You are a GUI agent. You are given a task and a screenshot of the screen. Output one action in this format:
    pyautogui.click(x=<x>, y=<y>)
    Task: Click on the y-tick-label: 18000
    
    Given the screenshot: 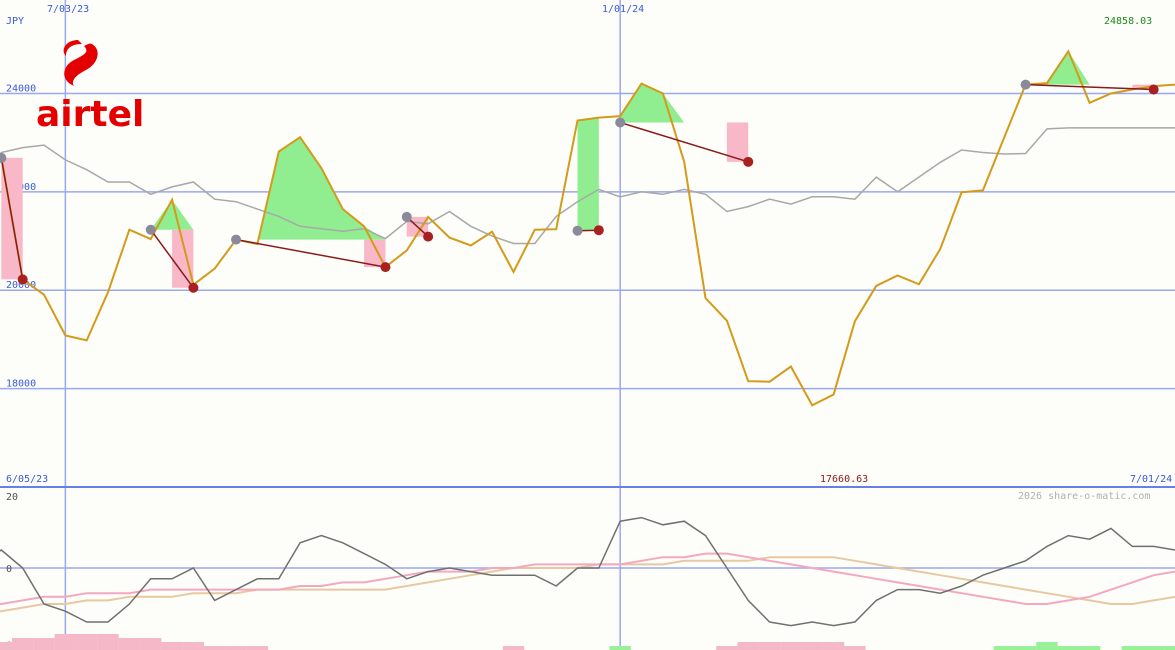 What is the action you would take?
    pyautogui.click(x=21, y=384)
    